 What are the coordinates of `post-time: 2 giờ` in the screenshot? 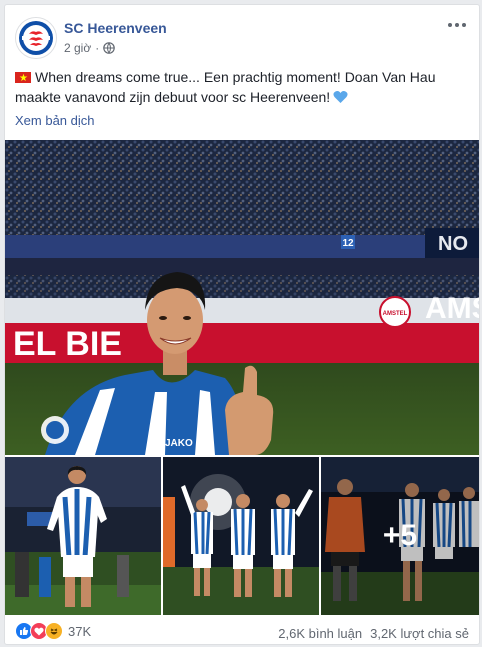 It's located at (77, 48).